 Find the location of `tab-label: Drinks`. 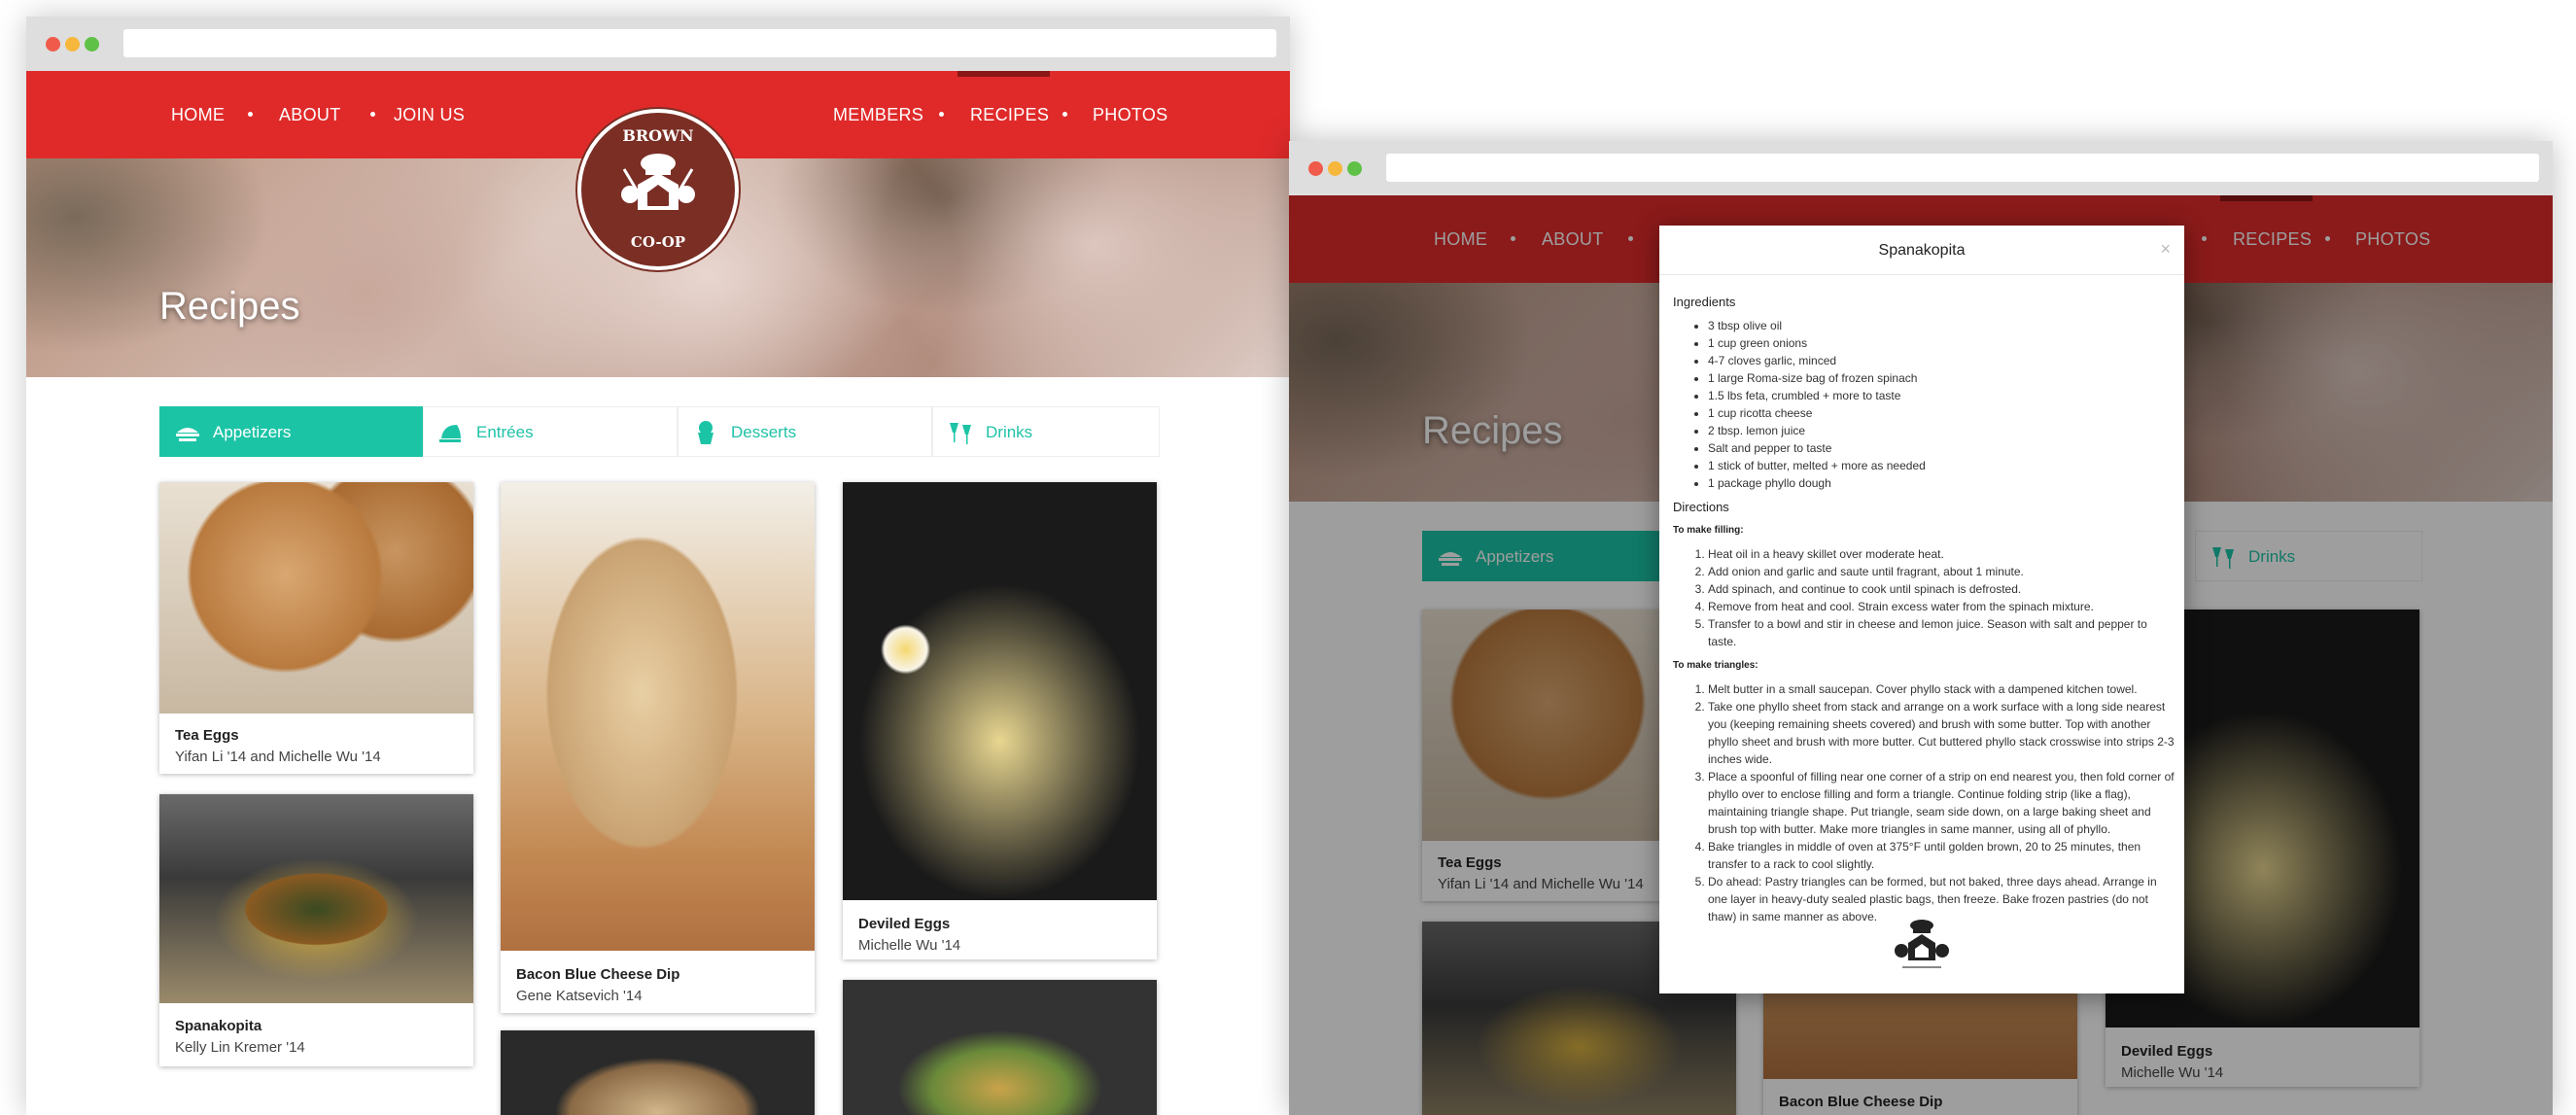

tab-label: Drinks is located at coordinates (1010, 432).